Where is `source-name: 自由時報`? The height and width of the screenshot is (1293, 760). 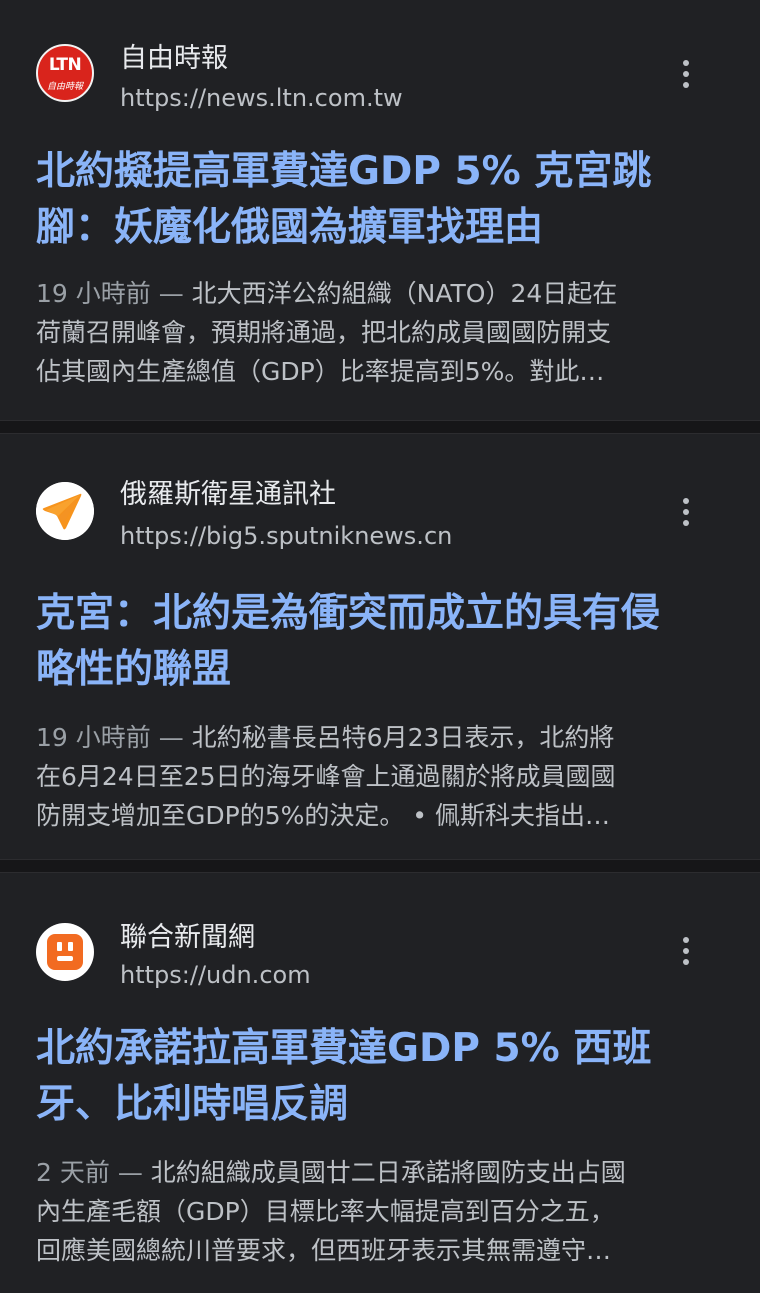 source-name: 自由時報 is located at coordinates (174, 55).